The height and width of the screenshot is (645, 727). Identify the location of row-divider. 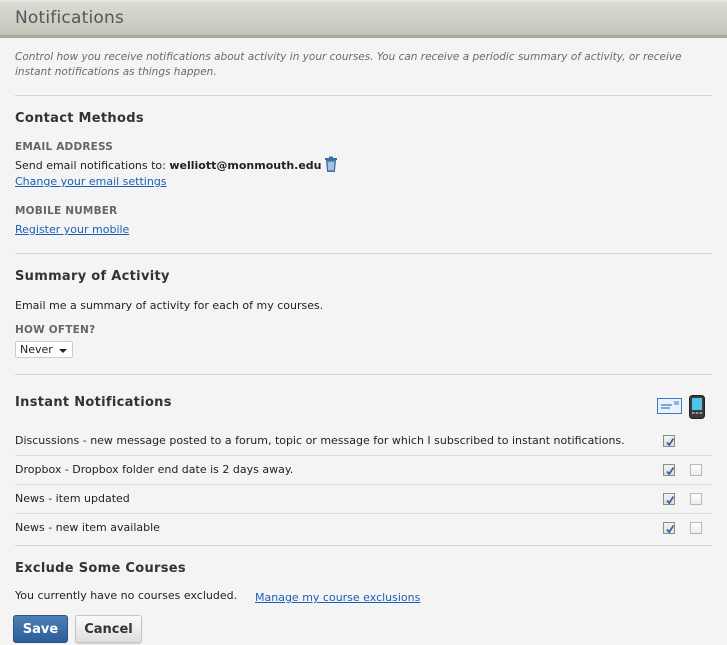
(363, 545).